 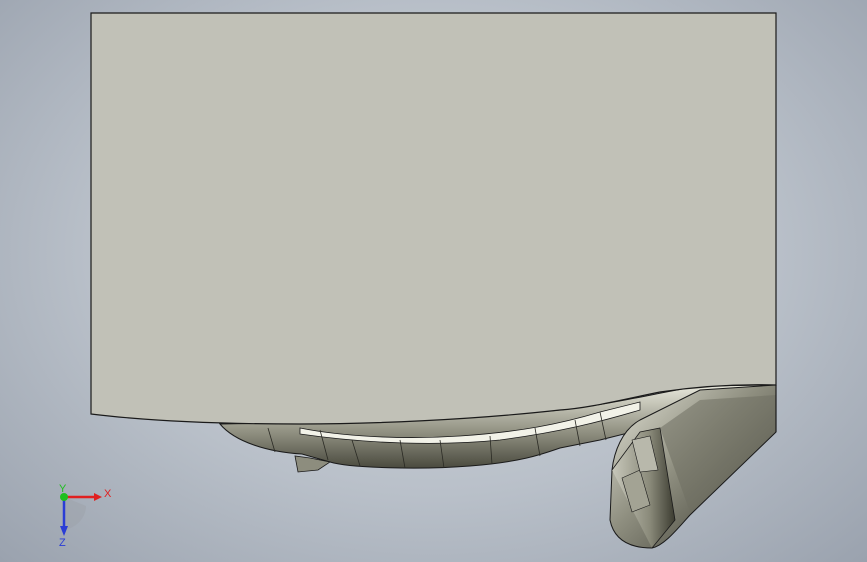 What do you see at coordinates (108, 494) in the screenshot?
I see `x-axis-label: X` at bounding box center [108, 494].